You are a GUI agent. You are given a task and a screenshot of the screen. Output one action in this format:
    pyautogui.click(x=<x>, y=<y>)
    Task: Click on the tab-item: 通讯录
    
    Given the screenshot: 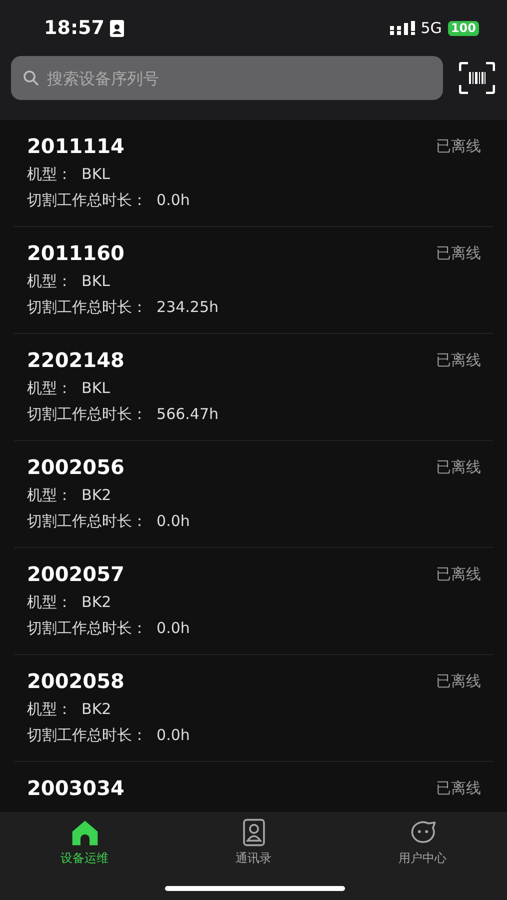 What is the action you would take?
    pyautogui.click(x=253, y=840)
    